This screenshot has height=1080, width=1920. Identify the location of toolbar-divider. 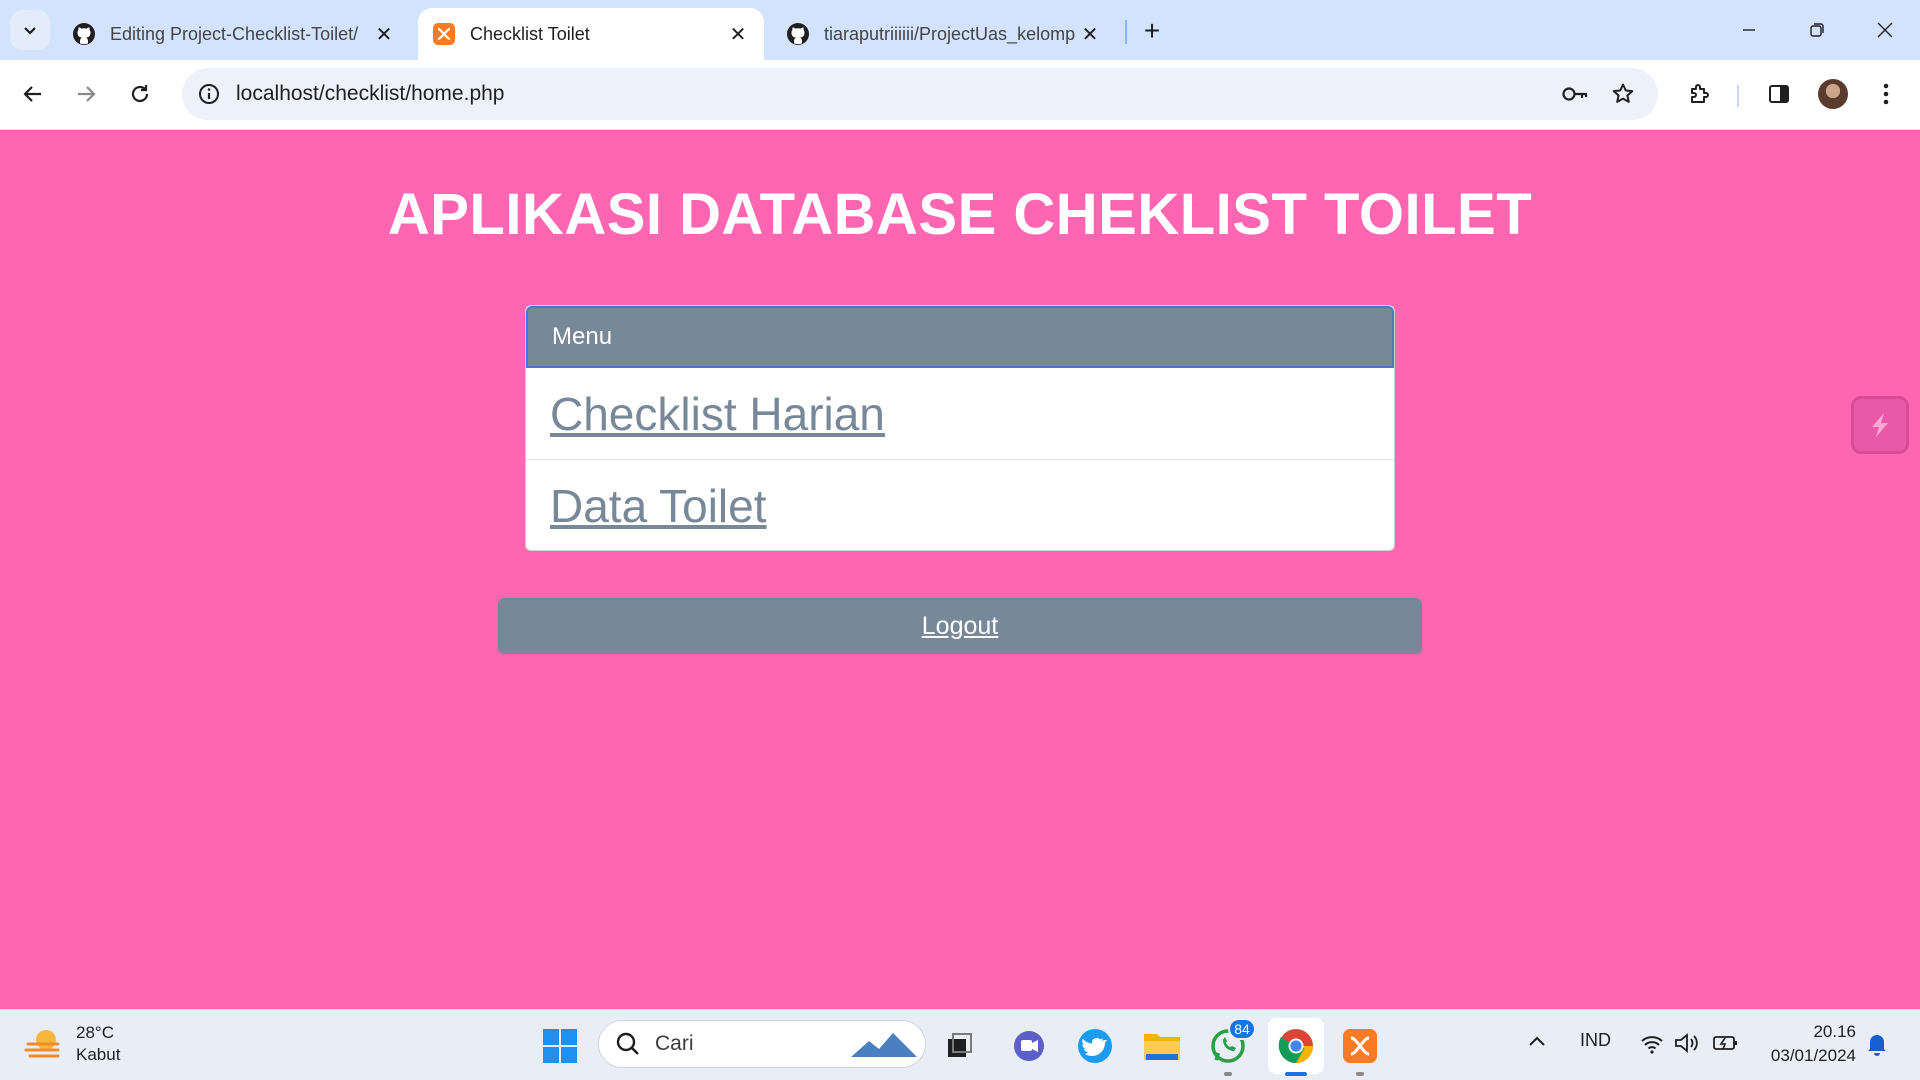
(1738, 96).